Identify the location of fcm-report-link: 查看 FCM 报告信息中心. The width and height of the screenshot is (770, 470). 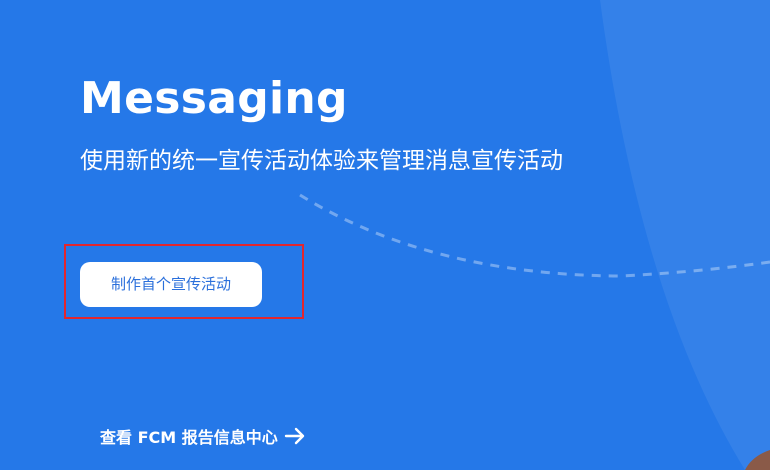
(203, 436).